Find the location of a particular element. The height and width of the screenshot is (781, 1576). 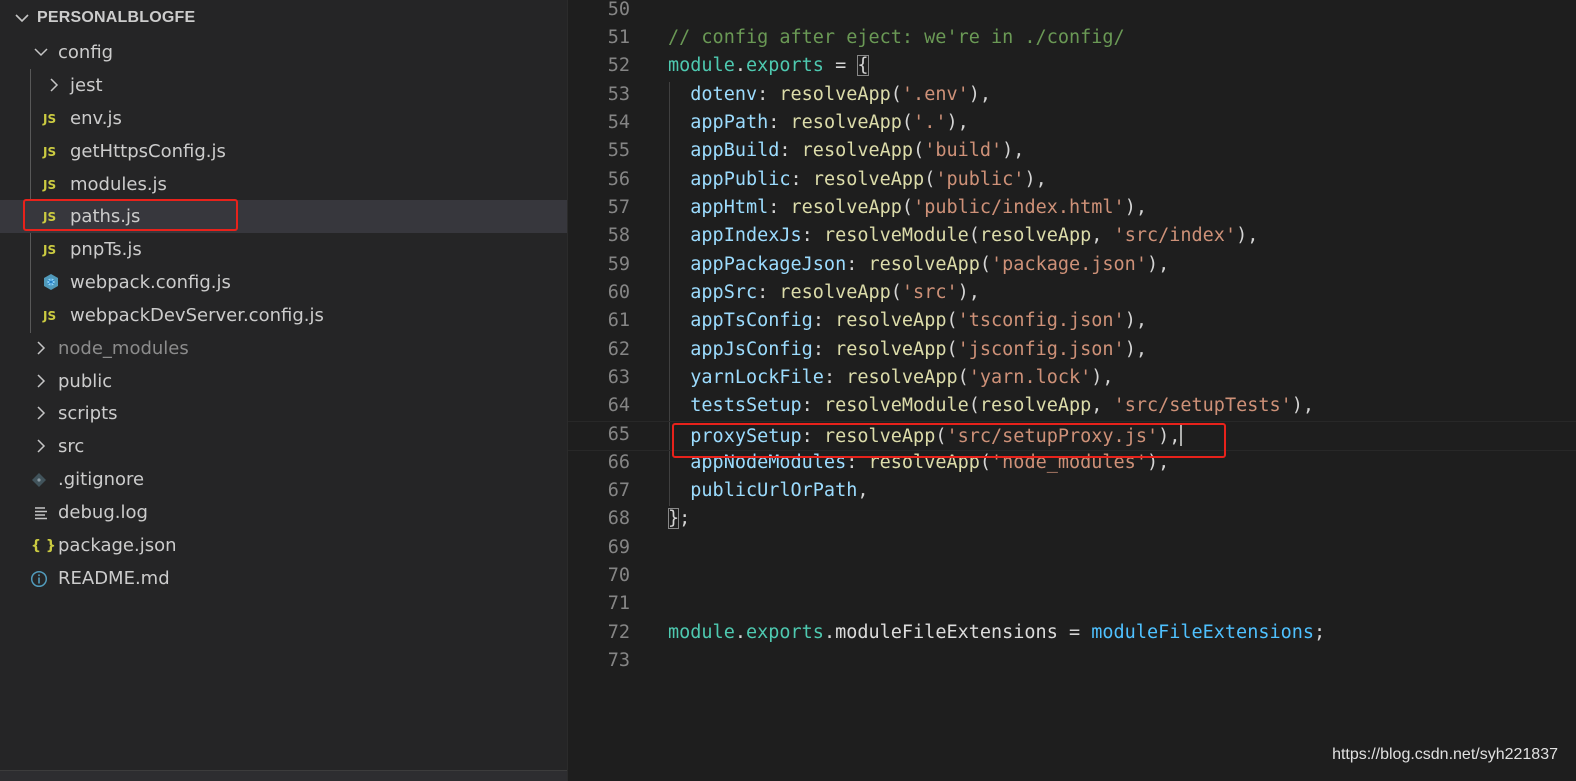

line-number: 73 is located at coordinates (618, 660).